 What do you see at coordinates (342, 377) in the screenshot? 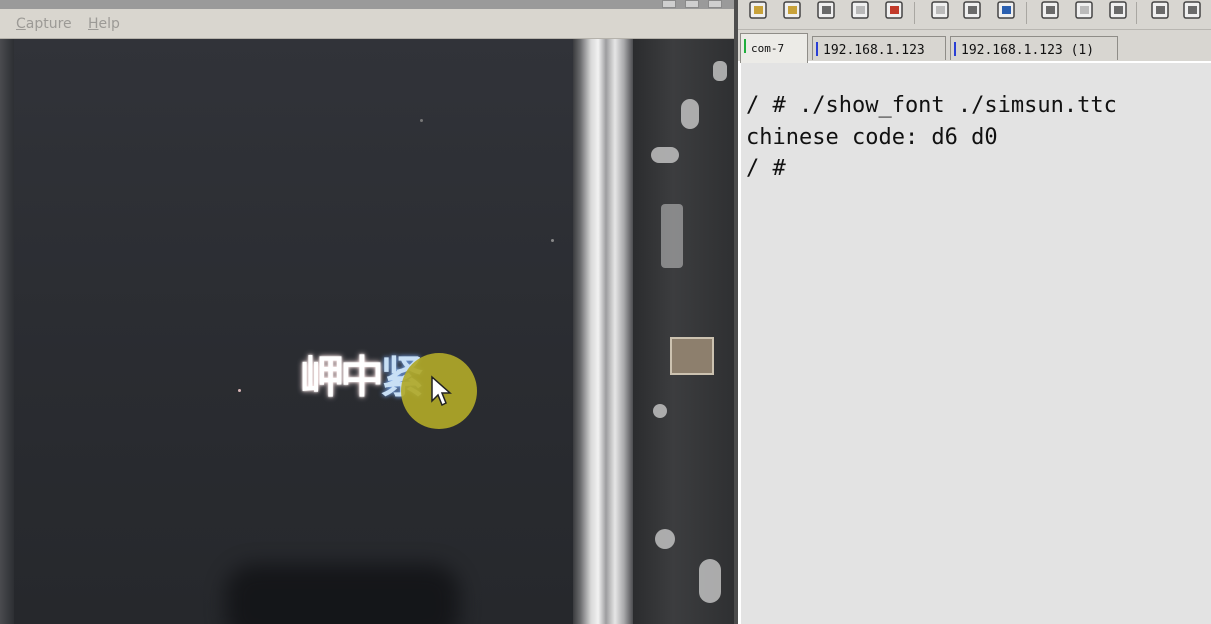
I see `lcd-char-1: 岬中` at bounding box center [342, 377].